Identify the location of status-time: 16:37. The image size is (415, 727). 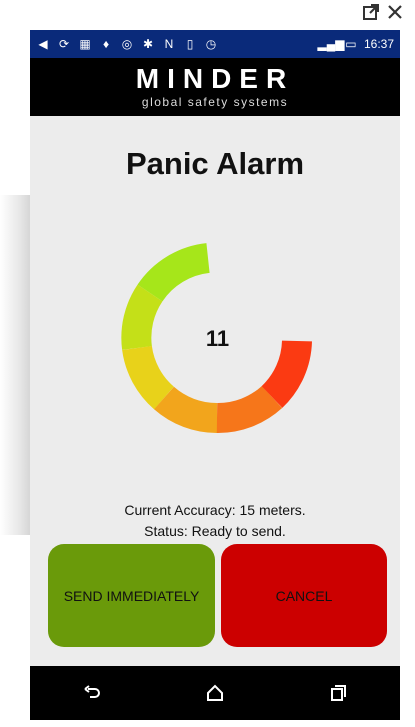
(378, 44).